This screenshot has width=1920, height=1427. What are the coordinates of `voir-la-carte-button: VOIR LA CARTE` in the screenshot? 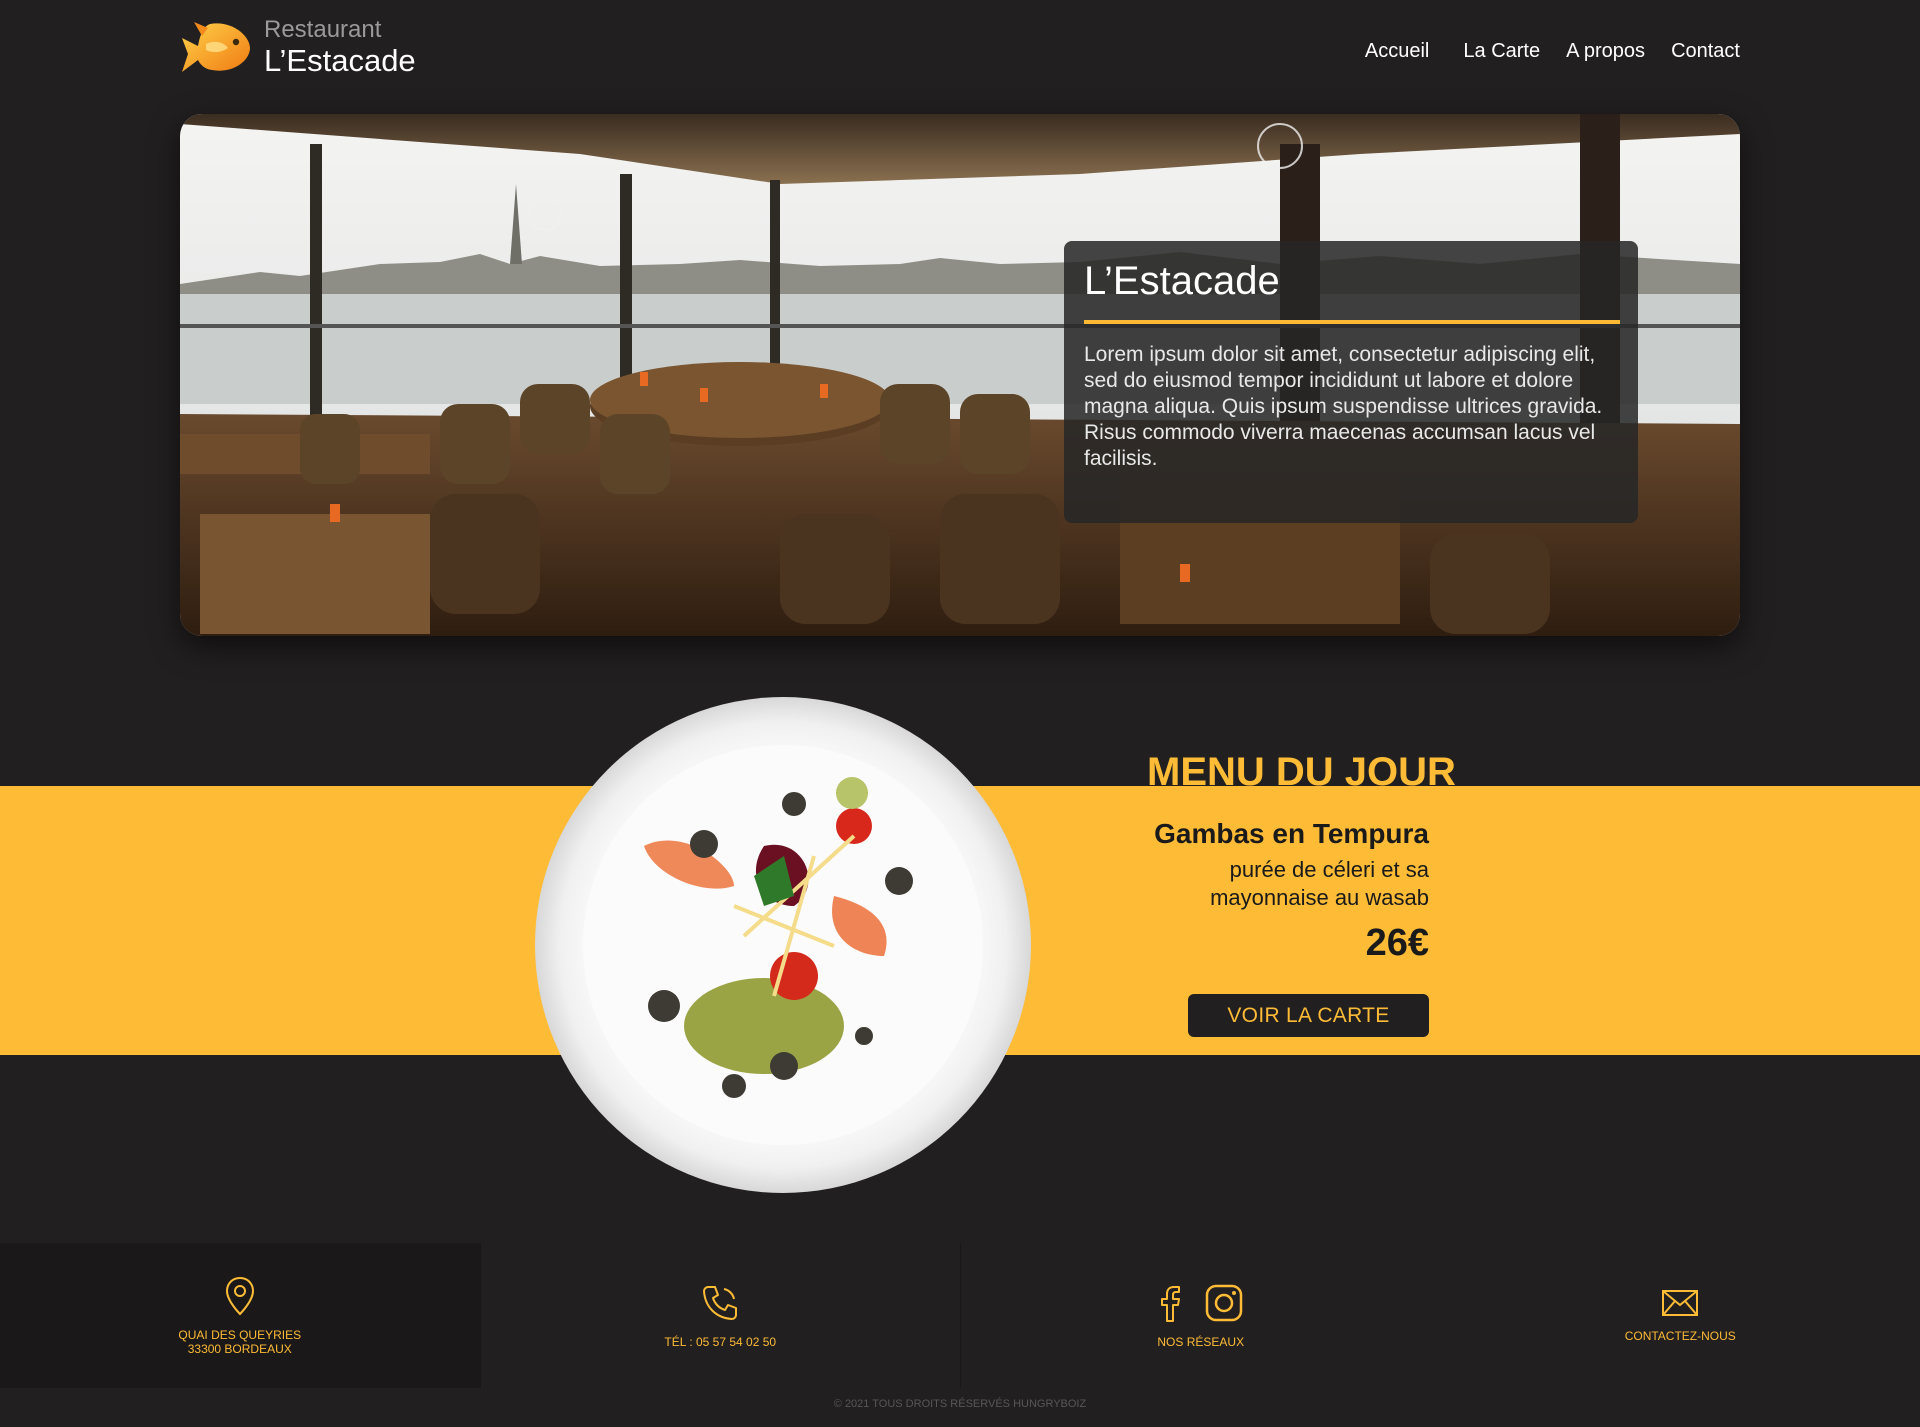 It's located at (1308, 1015).